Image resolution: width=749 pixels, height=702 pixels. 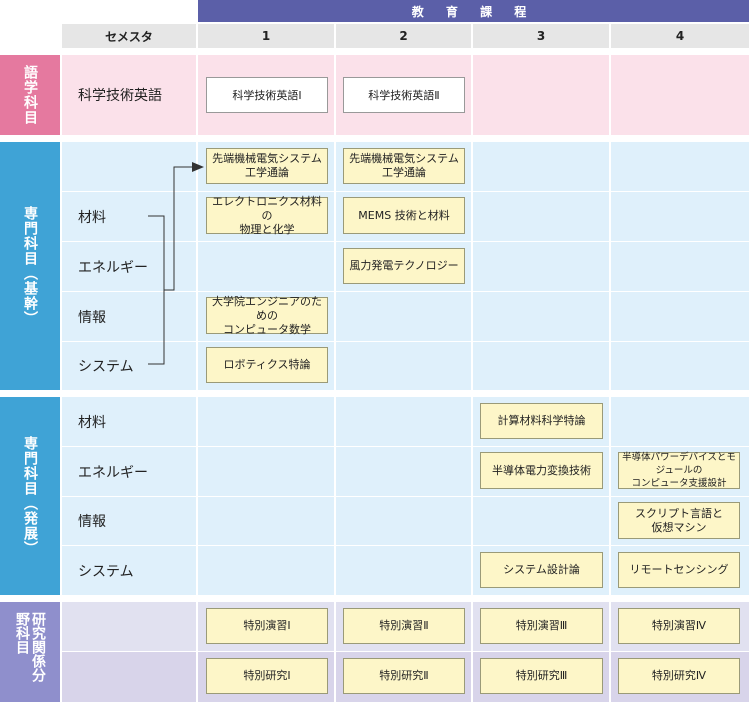 I want to click on course-english-2: 科学技術英語Ⅱ, so click(x=404, y=95).